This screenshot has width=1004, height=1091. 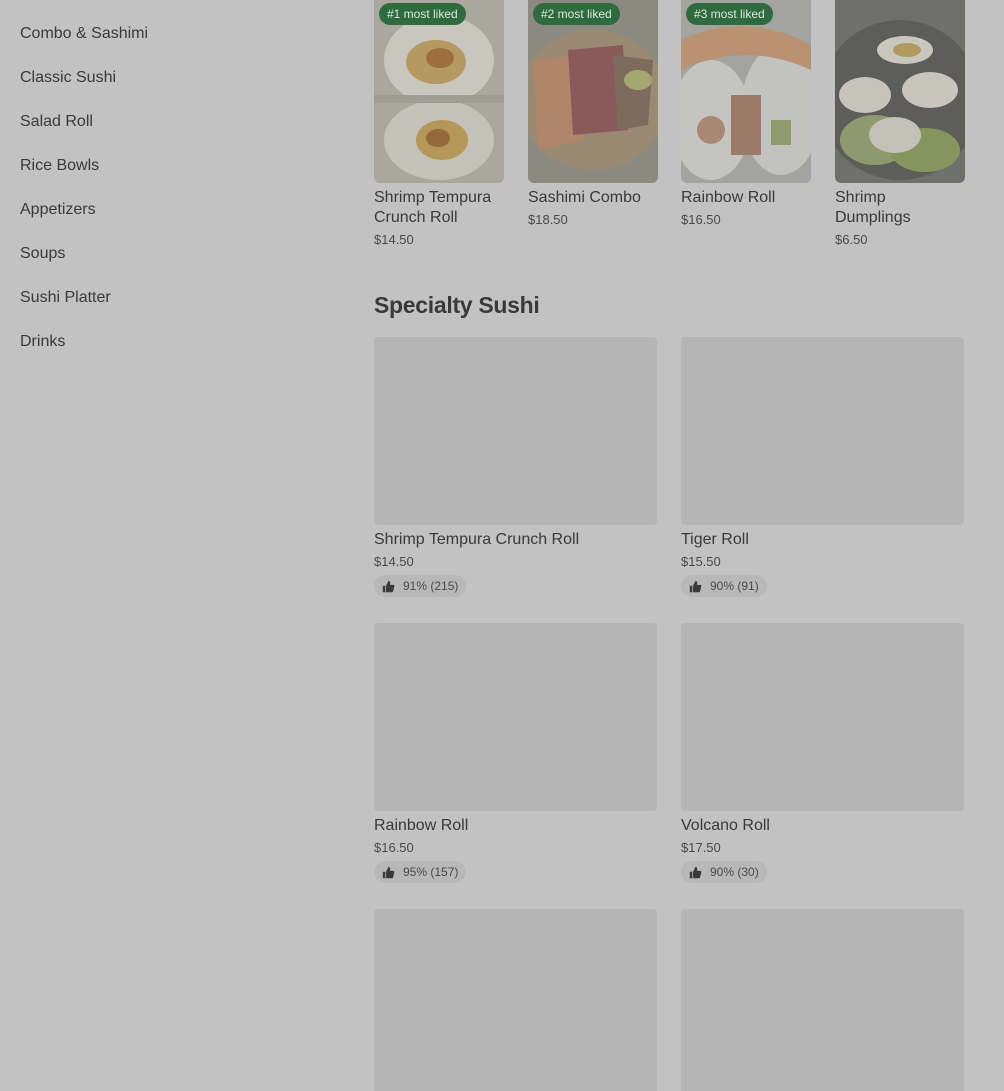 I want to click on popular-item-price: $16.50, so click(x=701, y=219).